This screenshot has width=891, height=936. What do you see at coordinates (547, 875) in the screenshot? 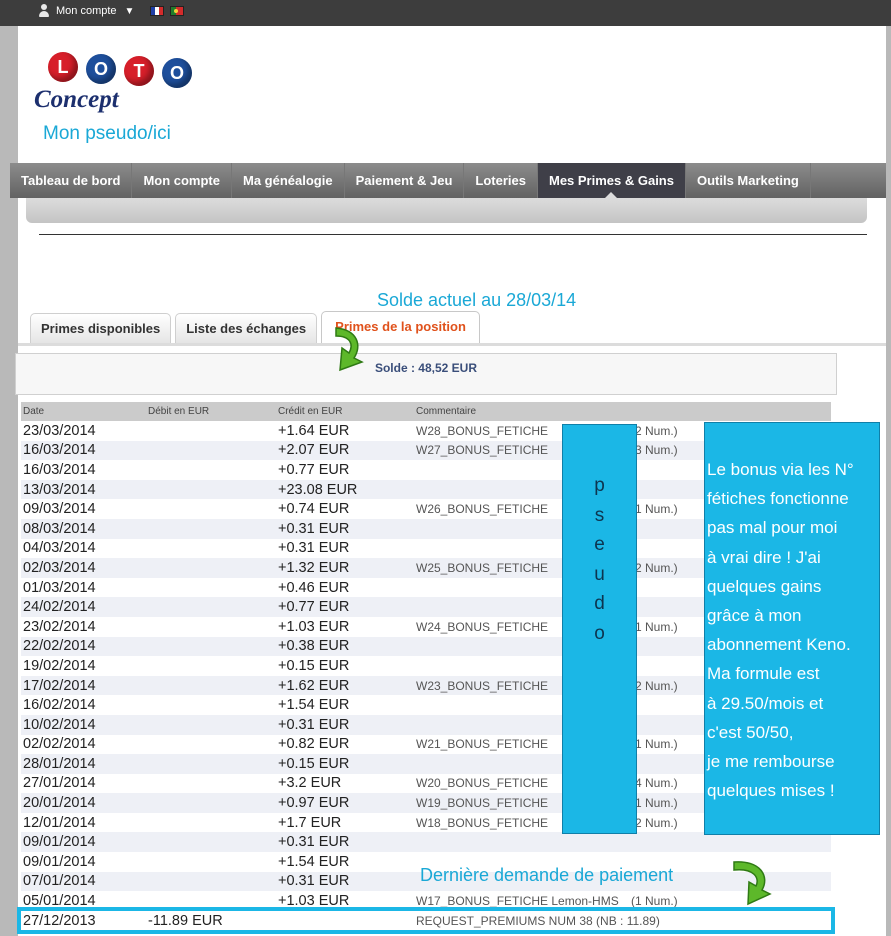
I see `last-demand-annotation: Dernière demande de paiement` at bounding box center [547, 875].